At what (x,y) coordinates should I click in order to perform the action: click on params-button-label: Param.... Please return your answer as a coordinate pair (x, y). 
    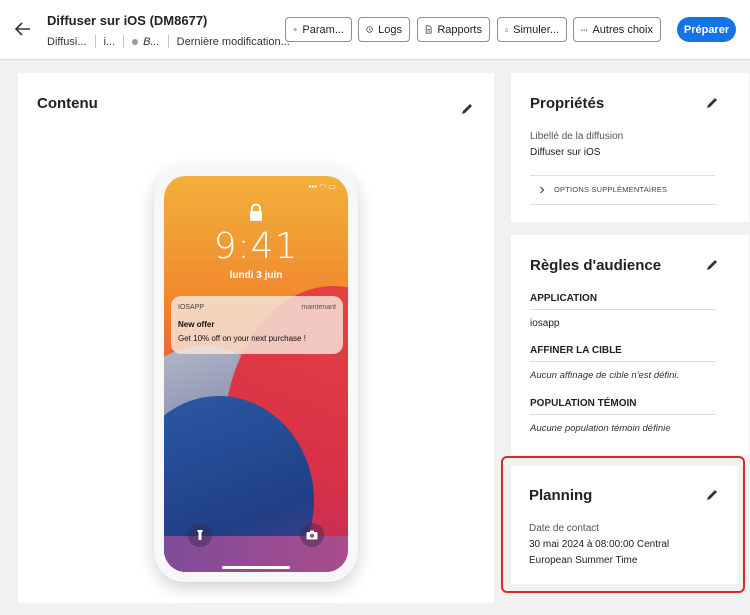
    Looking at the image, I should click on (323, 29).